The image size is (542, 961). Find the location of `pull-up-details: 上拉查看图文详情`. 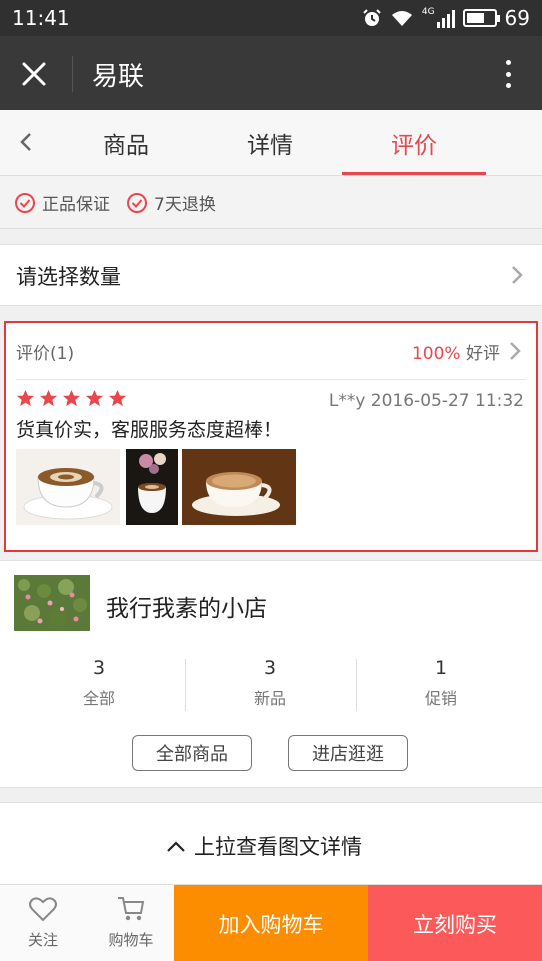

pull-up-details: 上拉查看图文详情 is located at coordinates (271, 843).